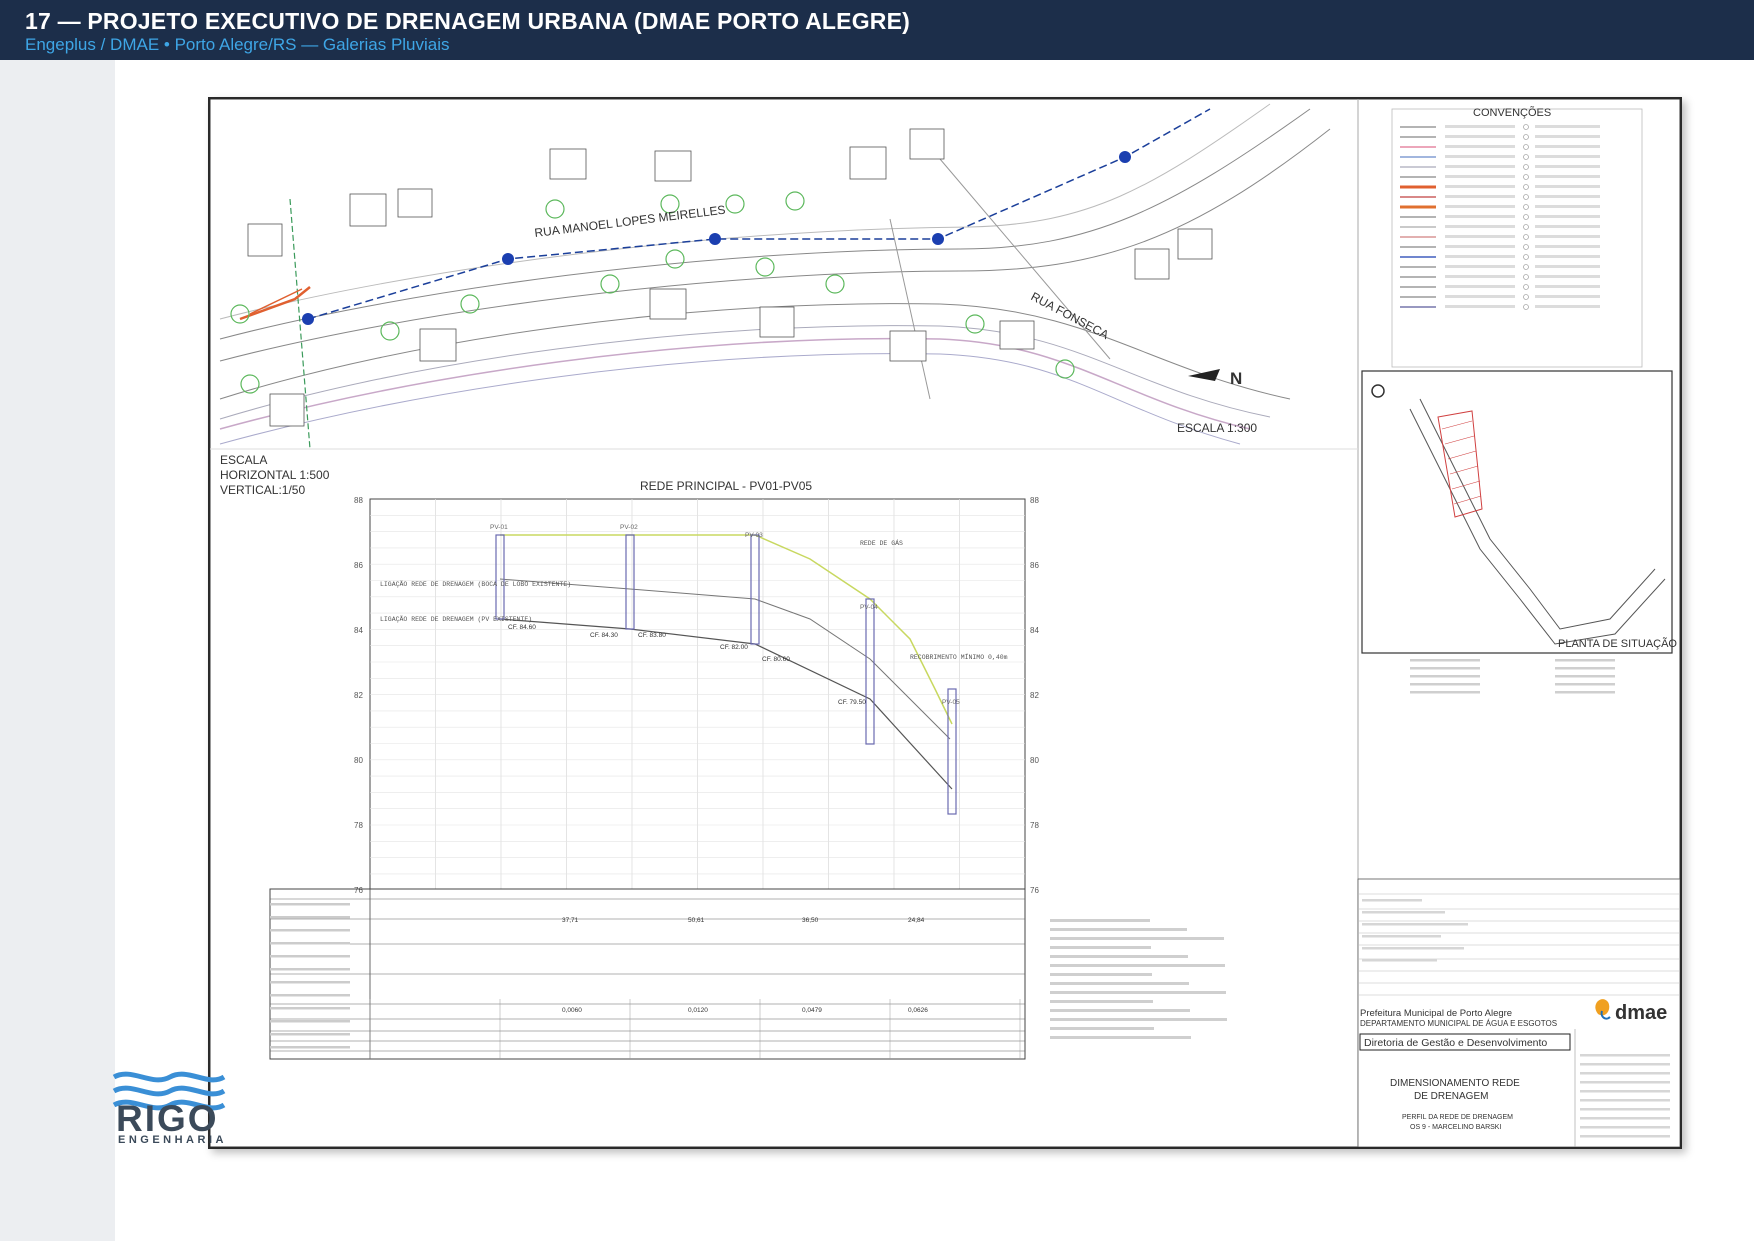 Image resolution: width=1754 pixels, height=1241 pixels. What do you see at coordinates (499, 527) in the screenshot?
I see `pv-label: PV-01` at bounding box center [499, 527].